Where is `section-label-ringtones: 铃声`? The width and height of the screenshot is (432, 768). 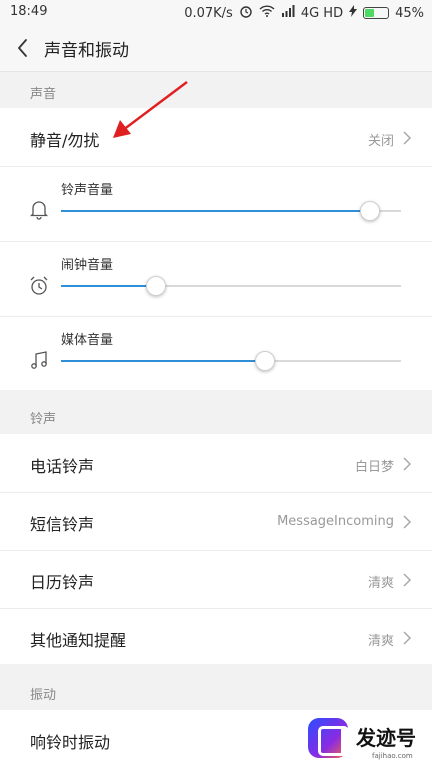
section-label-ringtones: 铃声 is located at coordinates (43, 419).